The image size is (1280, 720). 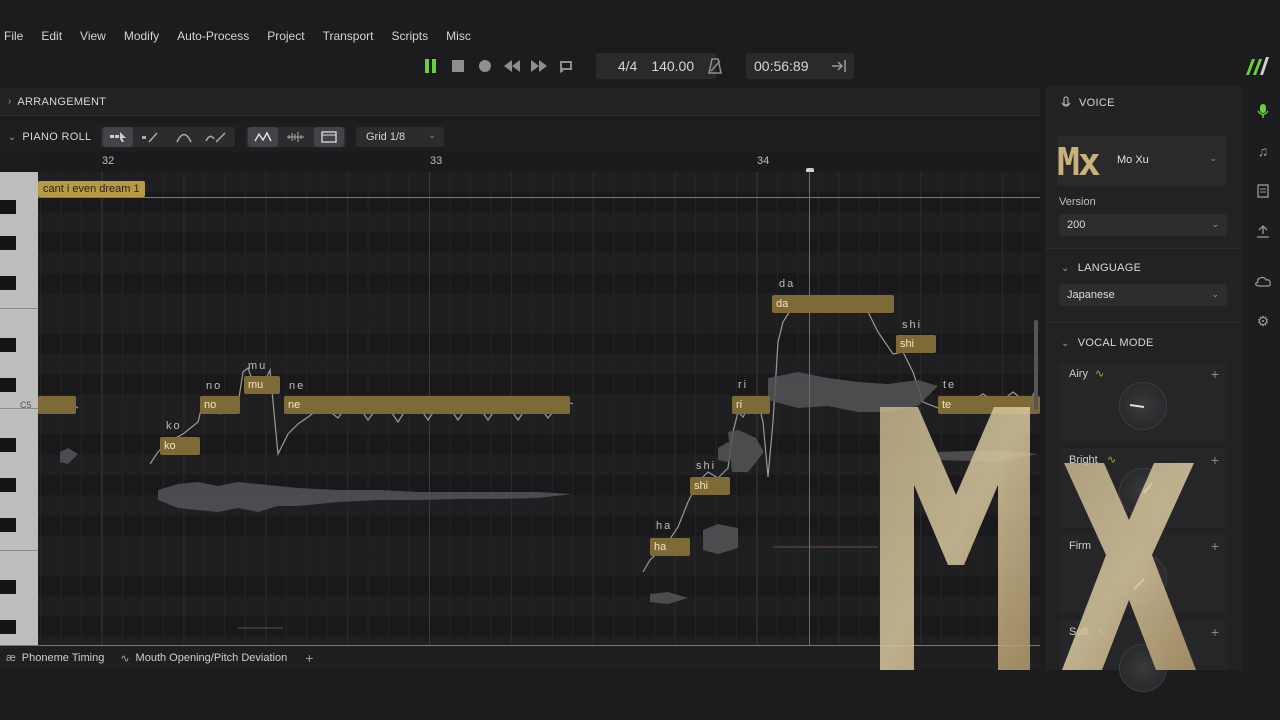 I want to click on mode-label: Firm, so click(x=1080, y=546).